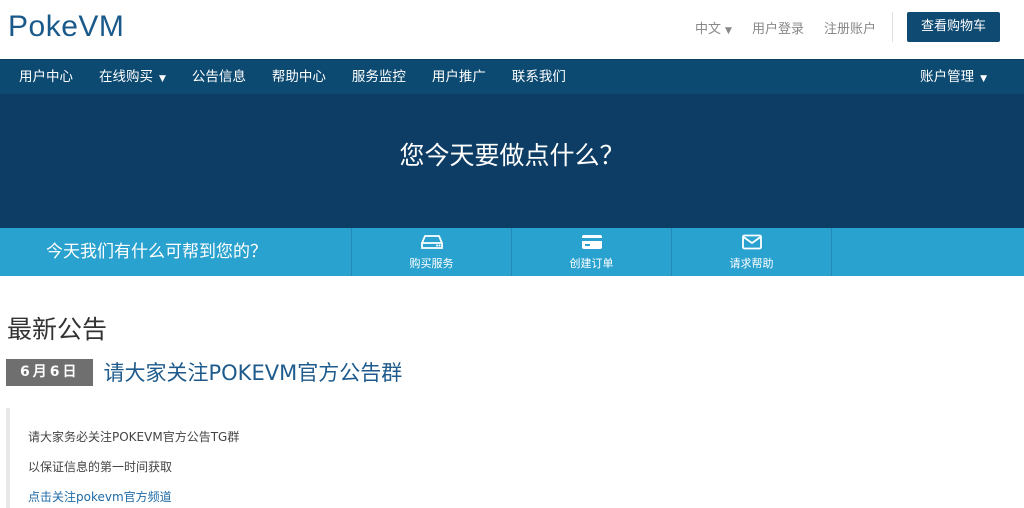 This screenshot has height=508, width=1024. What do you see at coordinates (953, 27) in the screenshot?
I see `view-cart-button: 查看购物车` at bounding box center [953, 27].